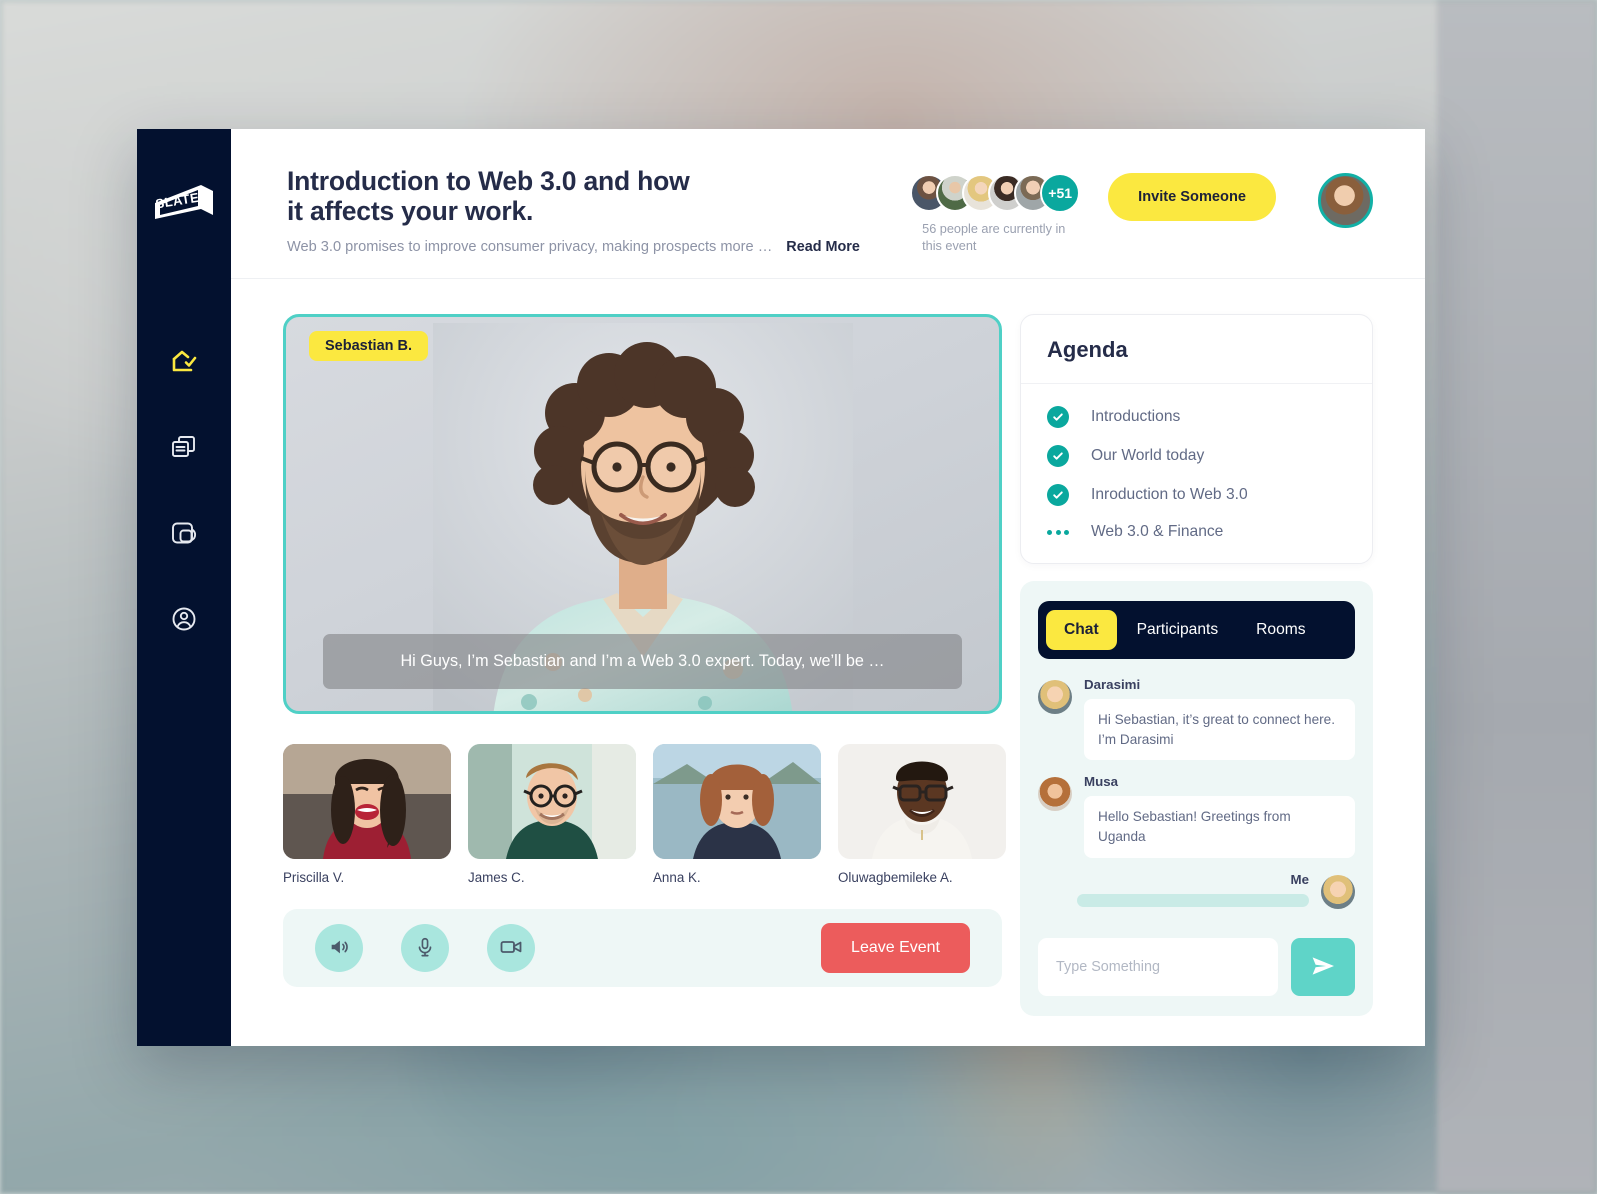 This screenshot has width=1597, height=1194. I want to click on agenda-title: Agenda, so click(1087, 349).